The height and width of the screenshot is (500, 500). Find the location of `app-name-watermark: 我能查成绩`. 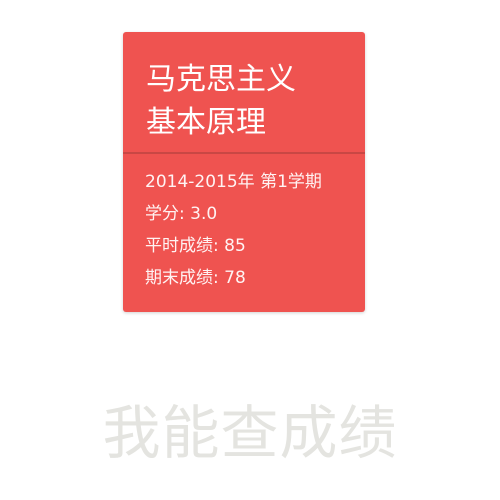

app-name-watermark: 我能查成绩 is located at coordinates (250, 433).